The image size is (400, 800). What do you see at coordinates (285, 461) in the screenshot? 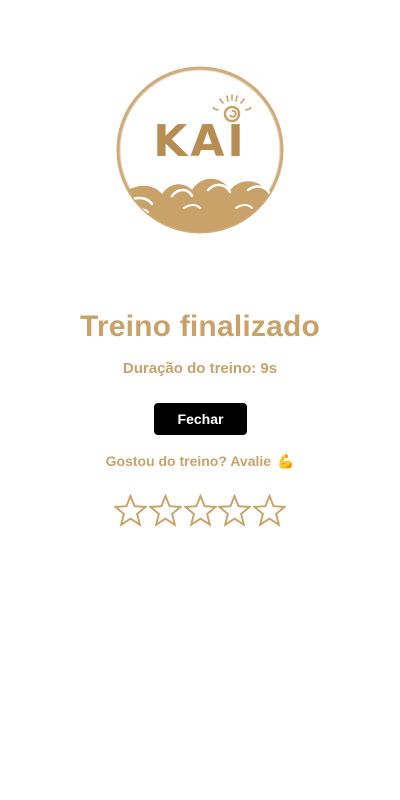
I see `flexed-biceps-icon: 💪` at bounding box center [285, 461].